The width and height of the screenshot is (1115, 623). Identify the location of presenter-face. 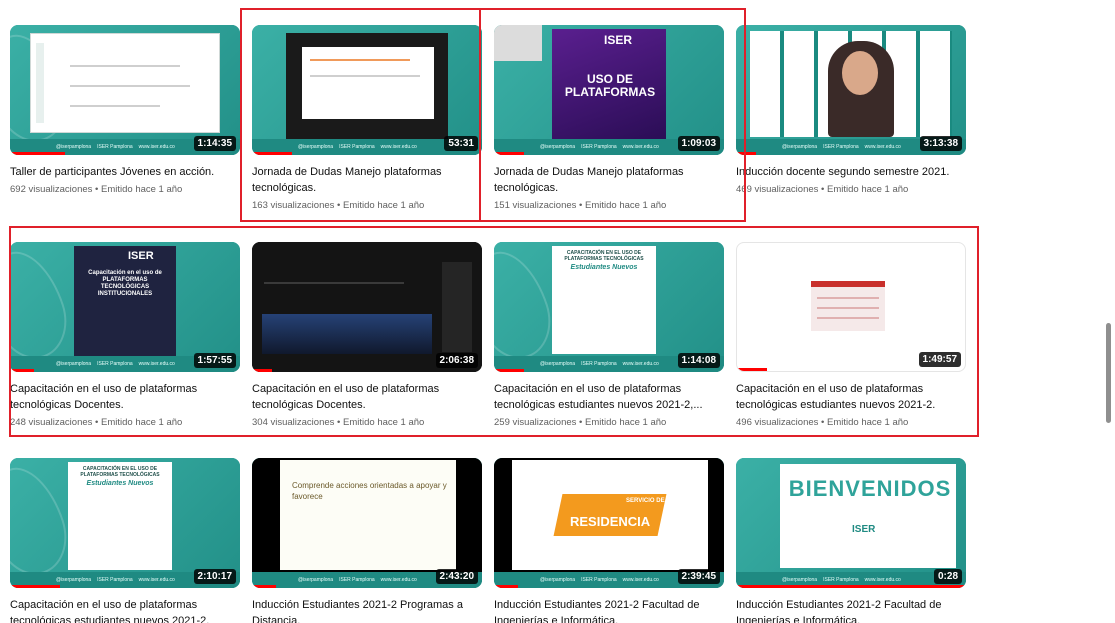
(860, 73).